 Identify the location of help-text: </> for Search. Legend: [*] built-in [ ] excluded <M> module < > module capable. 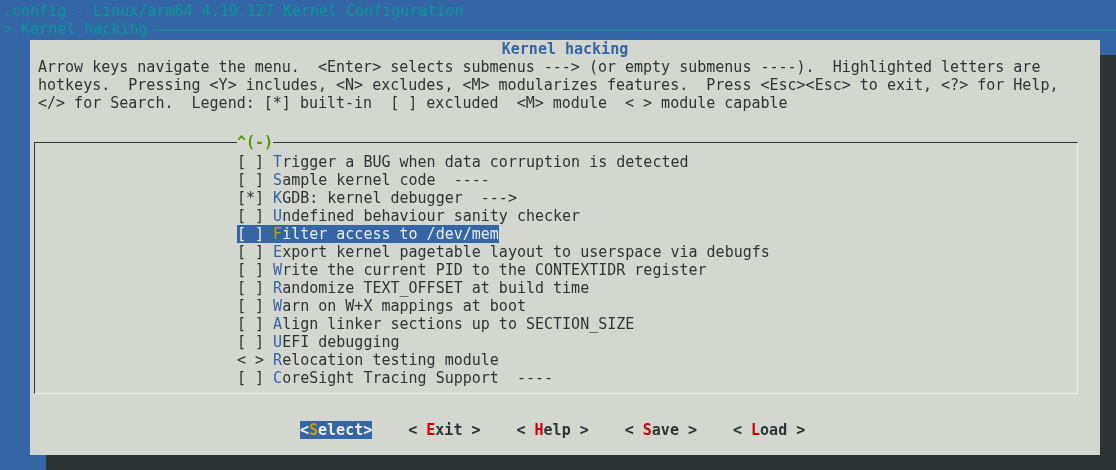
(413, 103).